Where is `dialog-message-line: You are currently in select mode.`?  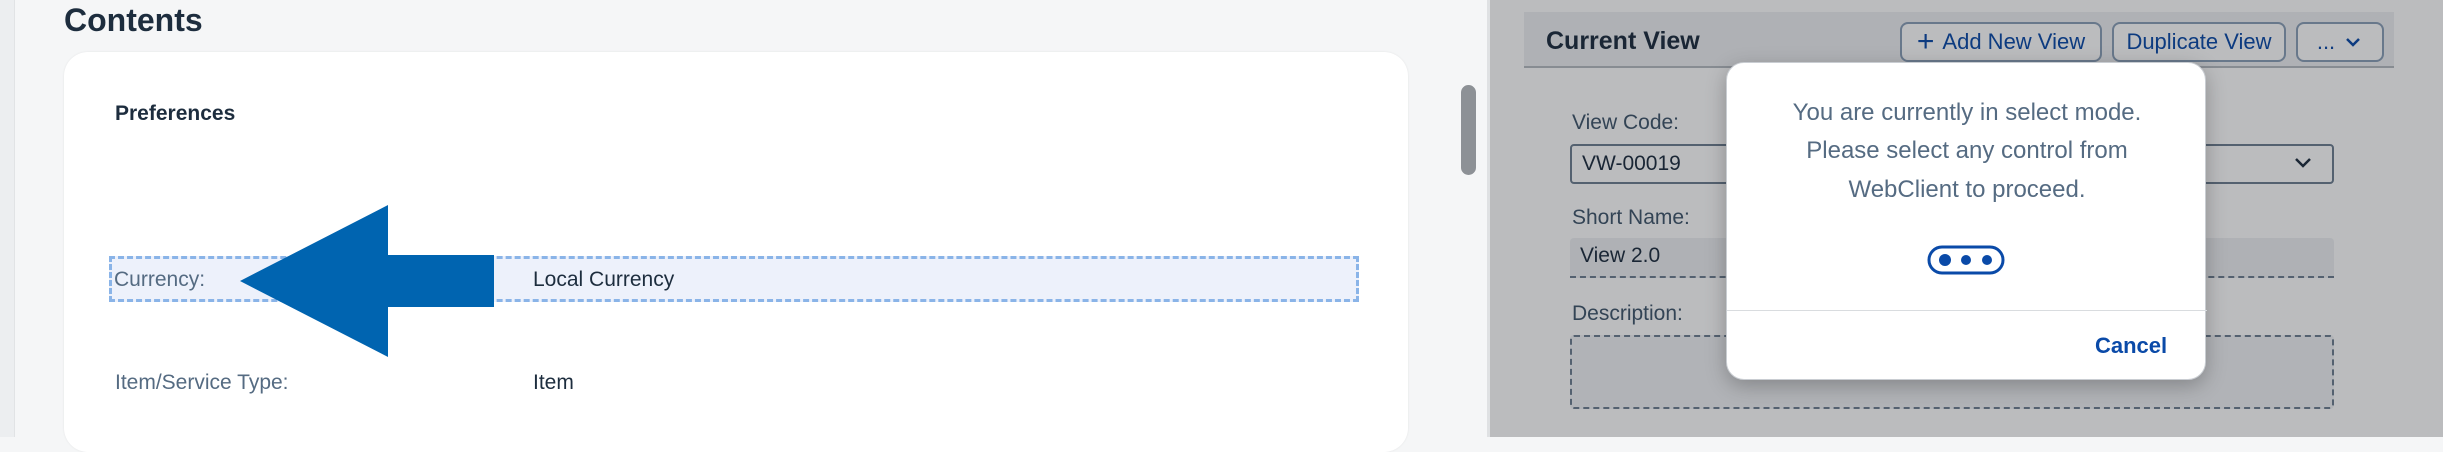 dialog-message-line: You are currently in select mode. is located at coordinates (1967, 112).